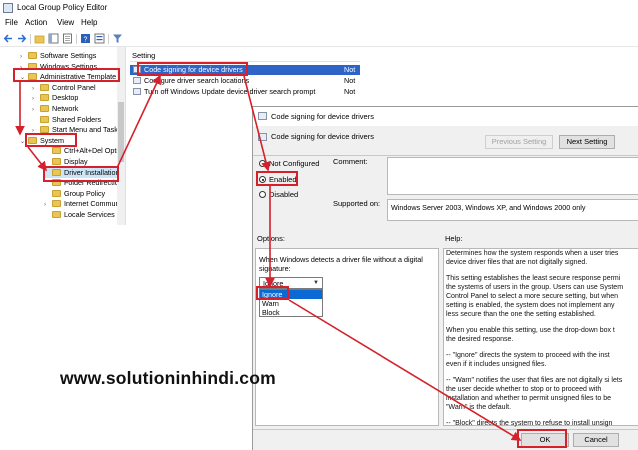 The height and width of the screenshot is (450, 638). I want to click on tree-node-label: Locale Services, so click(89, 214).